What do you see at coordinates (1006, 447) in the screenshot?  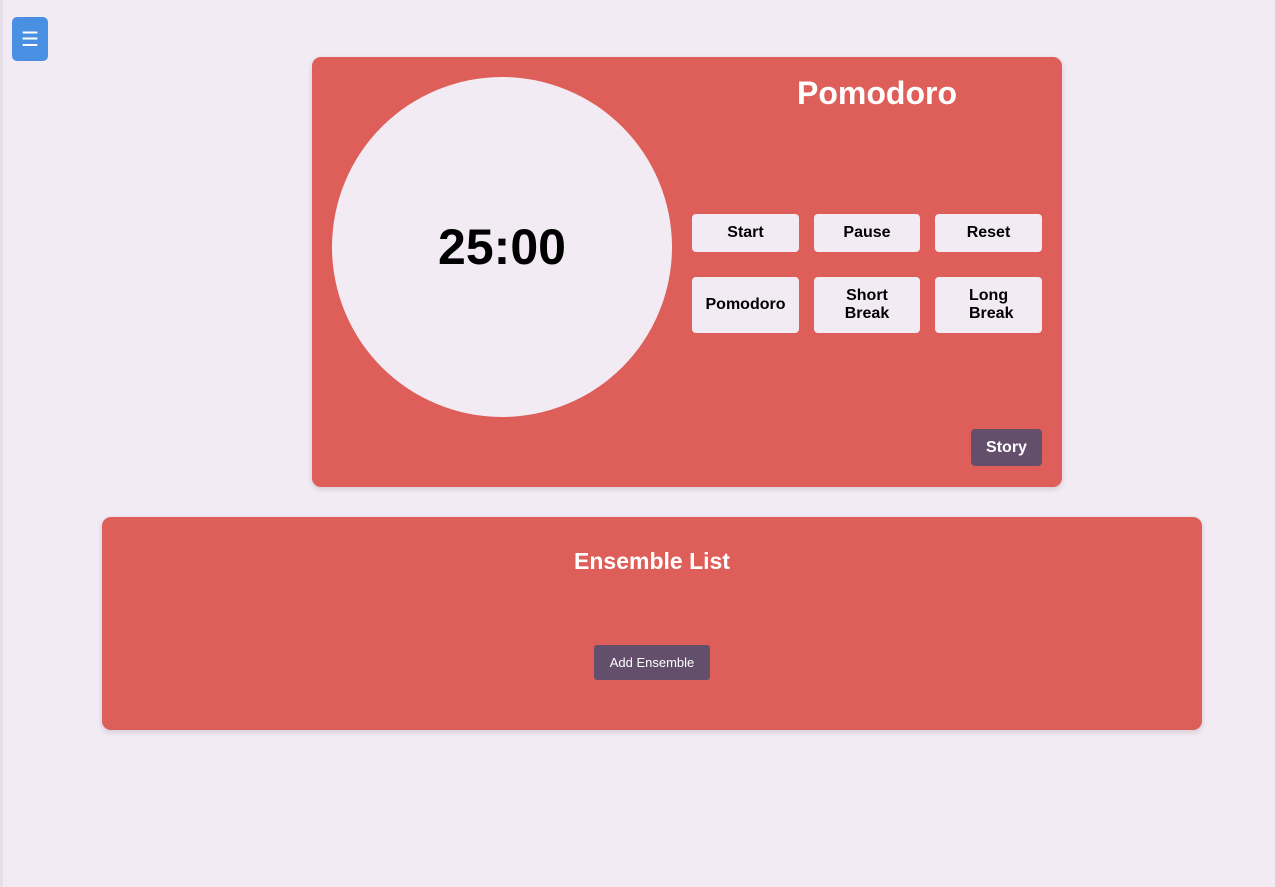 I see `story-button: Story` at bounding box center [1006, 447].